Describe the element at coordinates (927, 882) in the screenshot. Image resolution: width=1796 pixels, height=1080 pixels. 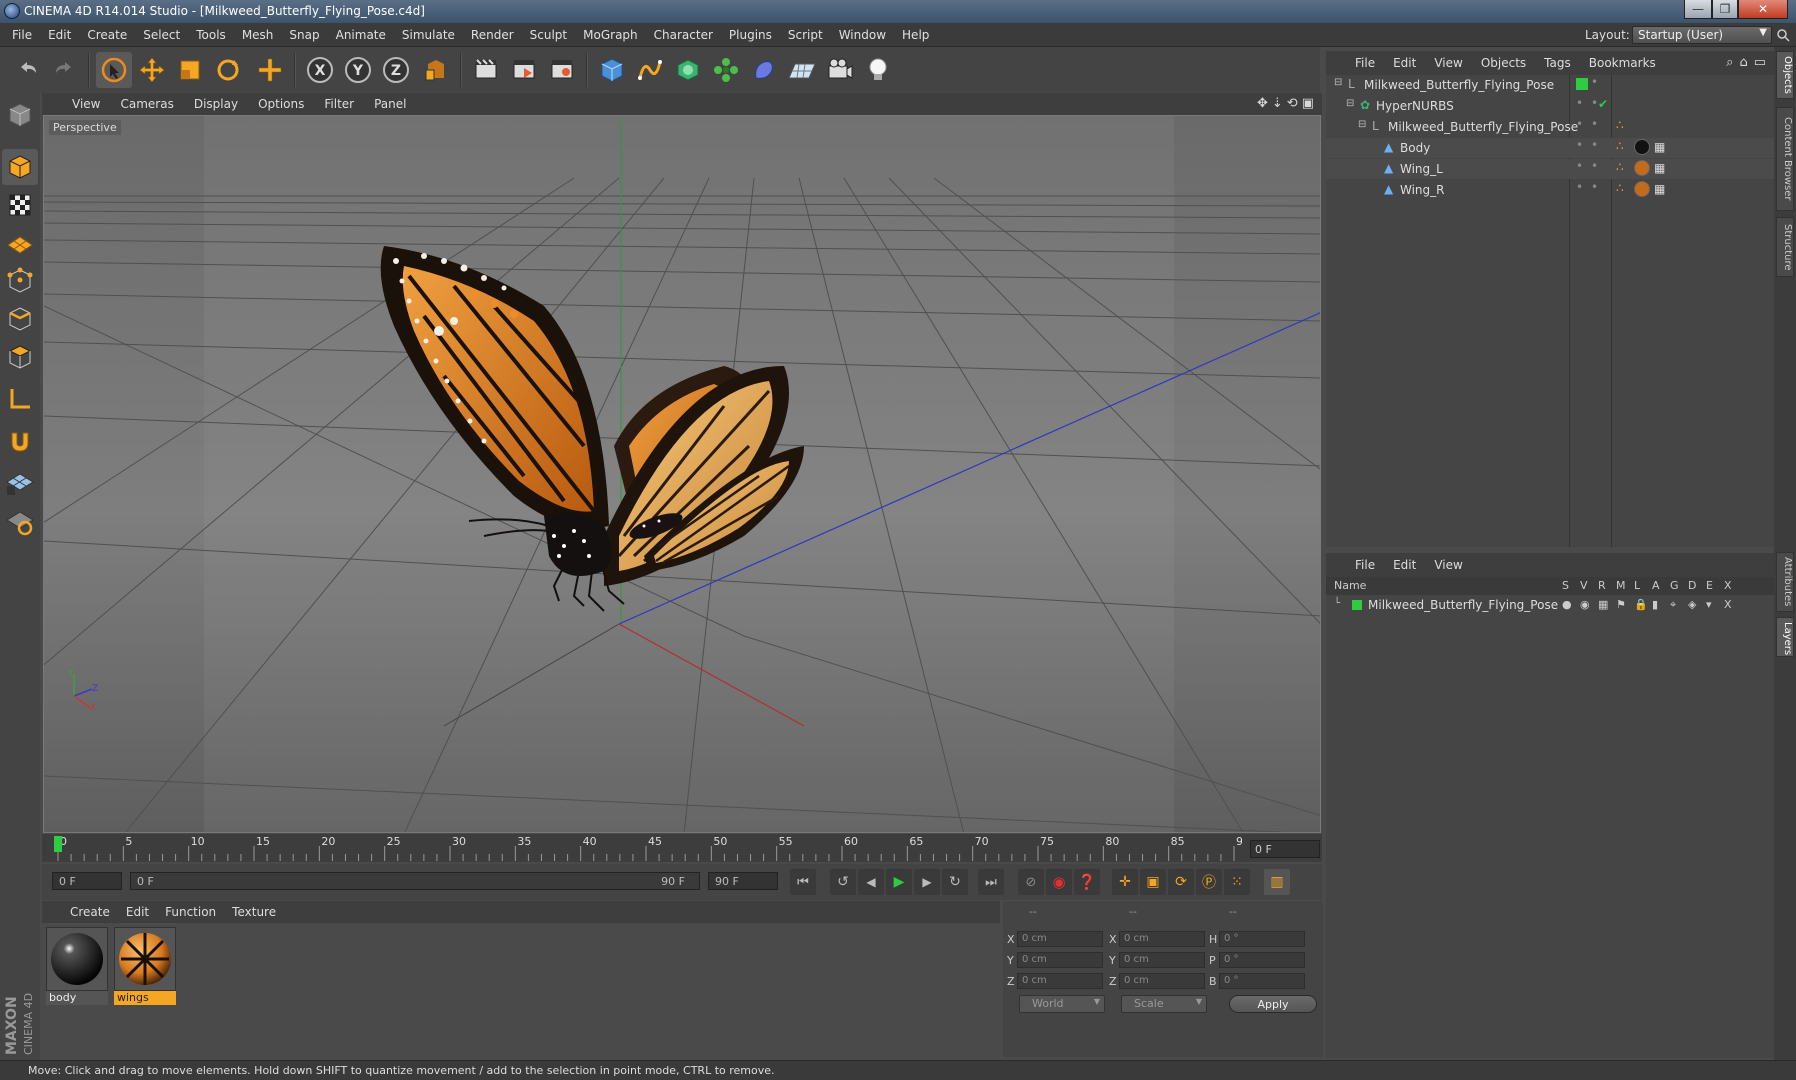
I see `next-frame-icon: ▶` at that location.